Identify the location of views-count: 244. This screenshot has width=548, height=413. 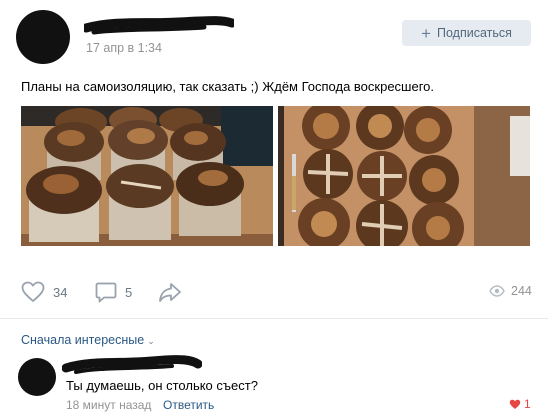
(521, 291).